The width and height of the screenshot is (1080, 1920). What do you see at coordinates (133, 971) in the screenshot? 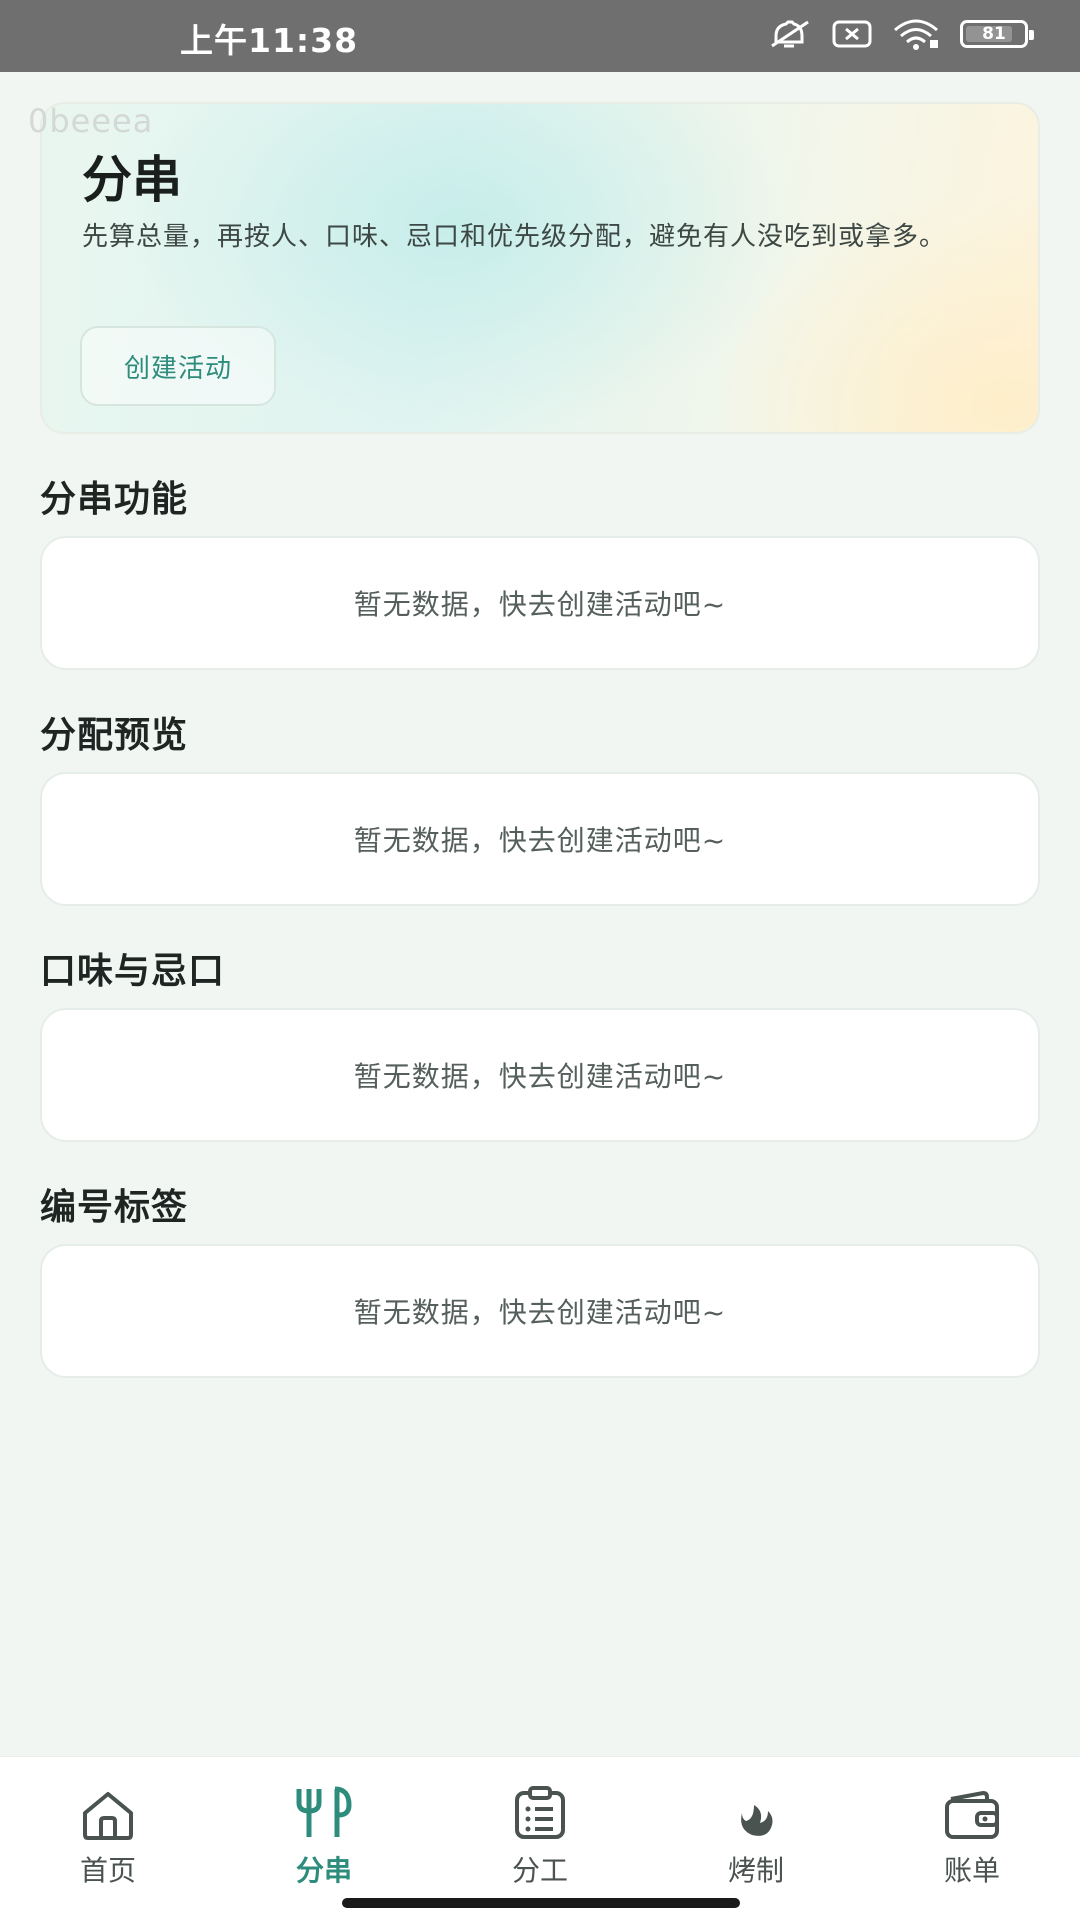
I see `section-title-taste-taboo: 口味与忌口` at bounding box center [133, 971].